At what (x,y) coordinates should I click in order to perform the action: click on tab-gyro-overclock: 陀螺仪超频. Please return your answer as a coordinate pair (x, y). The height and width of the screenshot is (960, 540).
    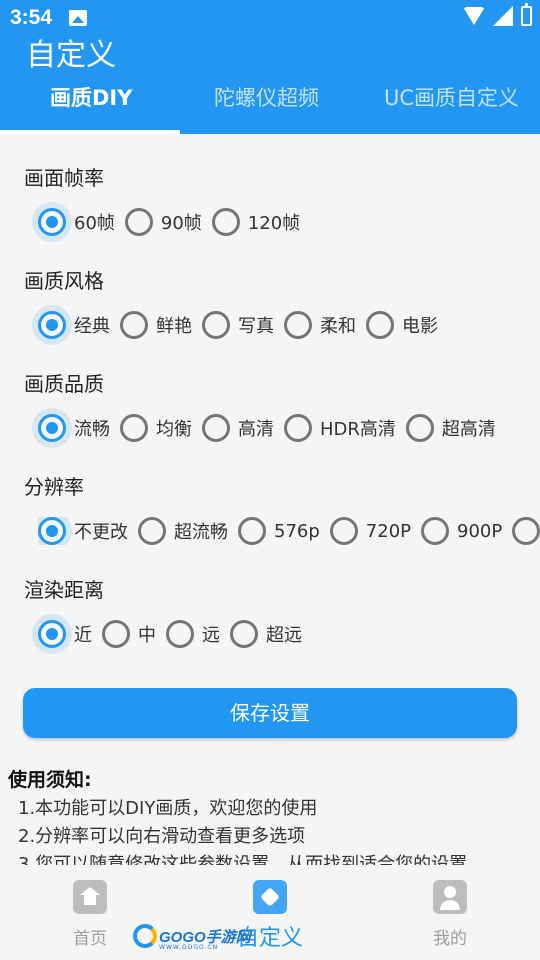
    Looking at the image, I should click on (266, 101).